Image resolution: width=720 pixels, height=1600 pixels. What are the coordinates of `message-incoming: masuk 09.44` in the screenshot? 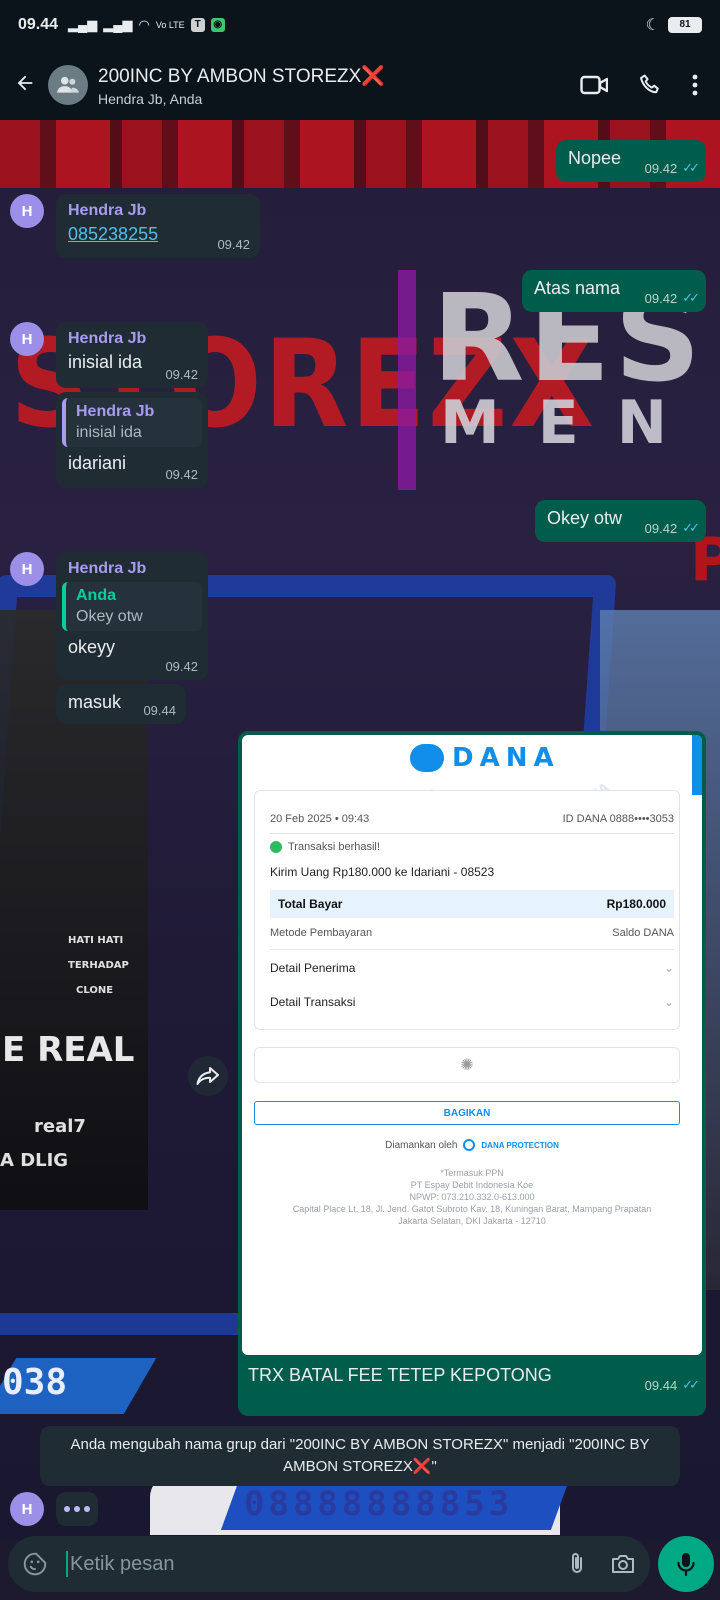 It's located at (121, 704).